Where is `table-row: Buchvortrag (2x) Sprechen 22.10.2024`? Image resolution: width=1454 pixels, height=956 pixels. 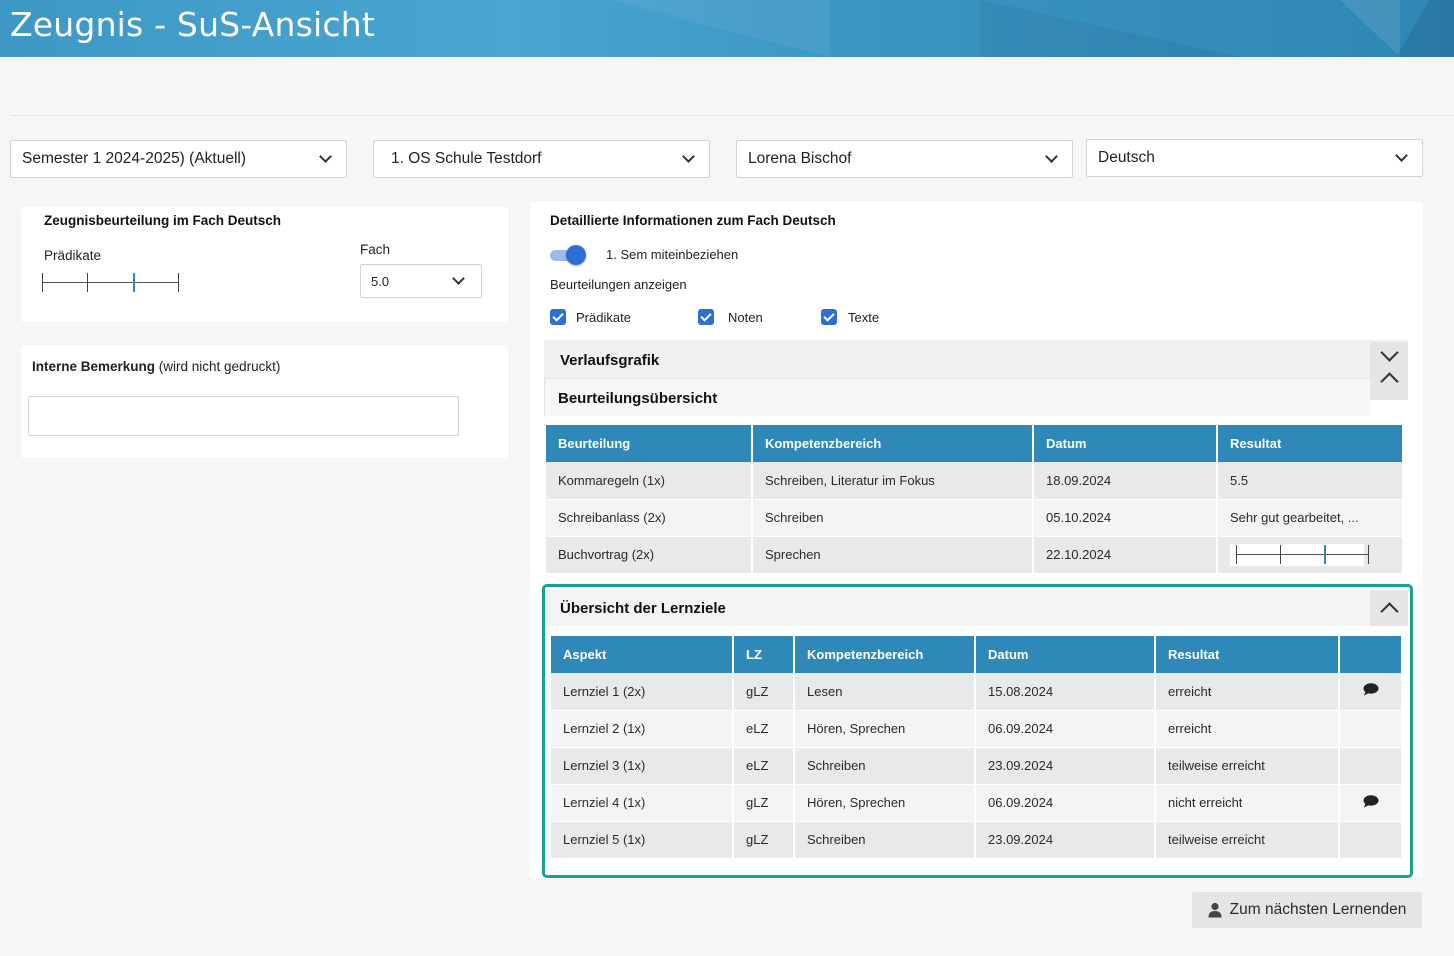 table-row: Buchvortrag (2x) Sprechen 22.10.2024 is located at coordinates (974, 555).